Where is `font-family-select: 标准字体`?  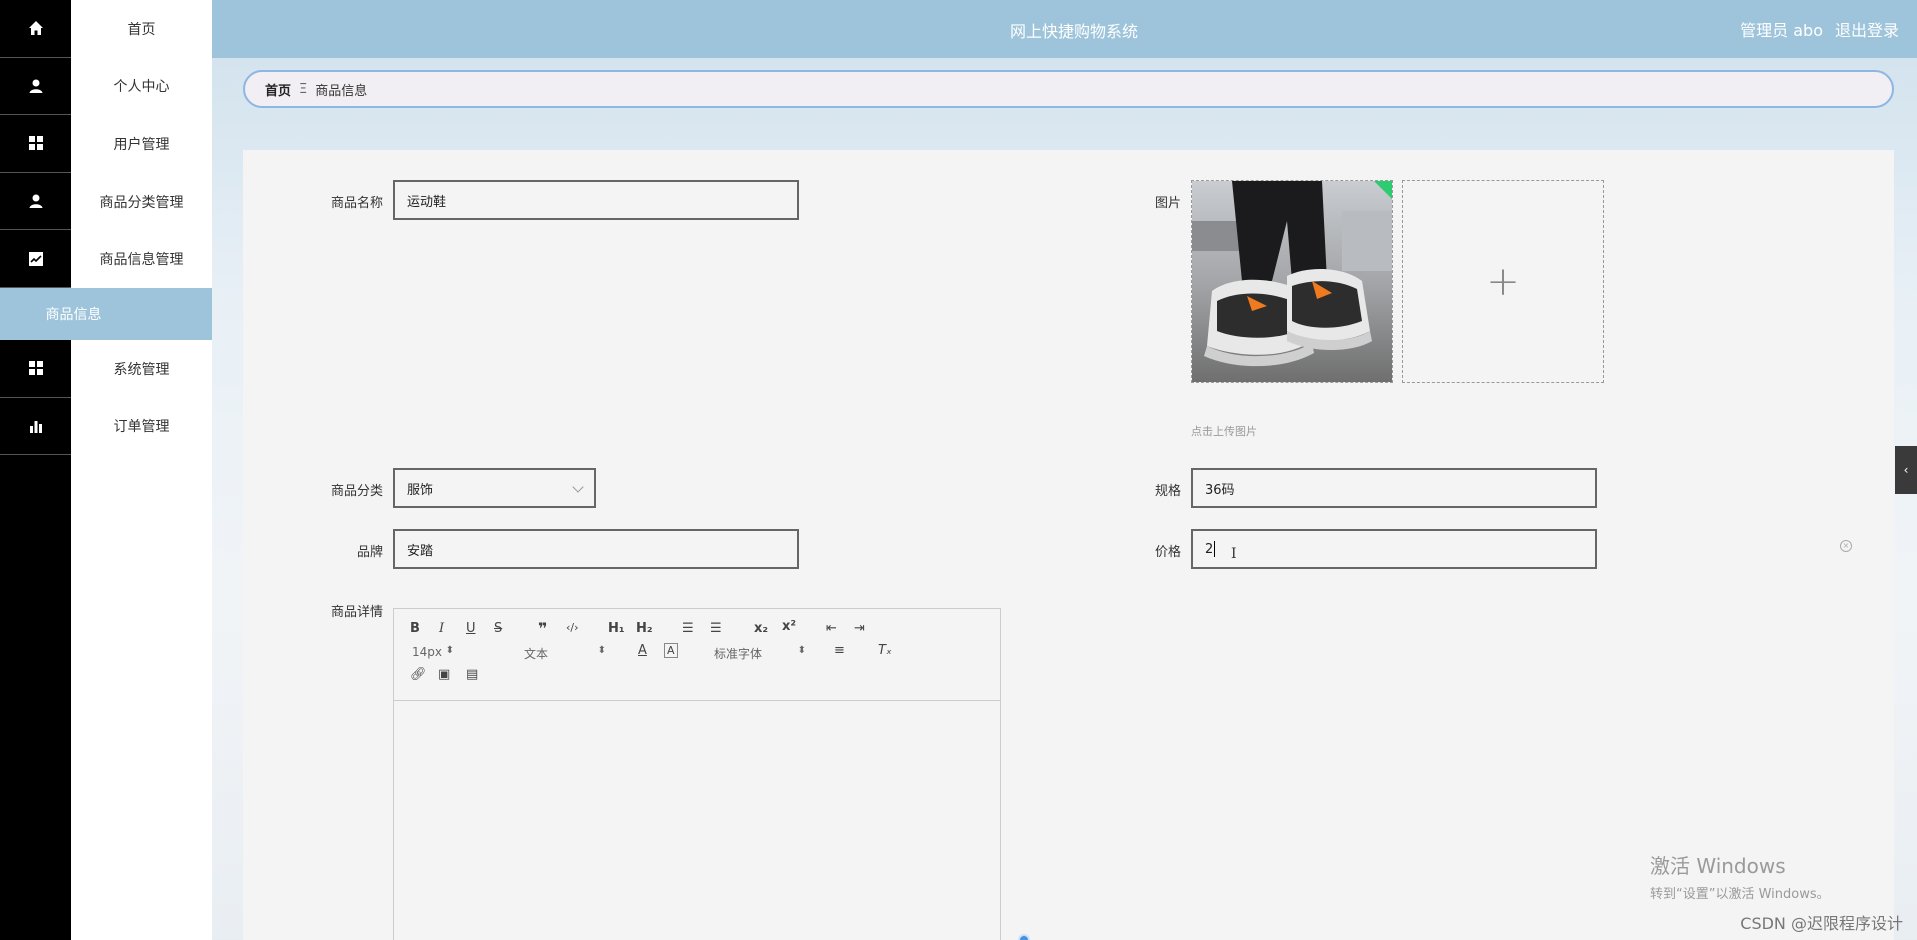 font-family-select: 标准字体 is located at coordinates (760, 653).